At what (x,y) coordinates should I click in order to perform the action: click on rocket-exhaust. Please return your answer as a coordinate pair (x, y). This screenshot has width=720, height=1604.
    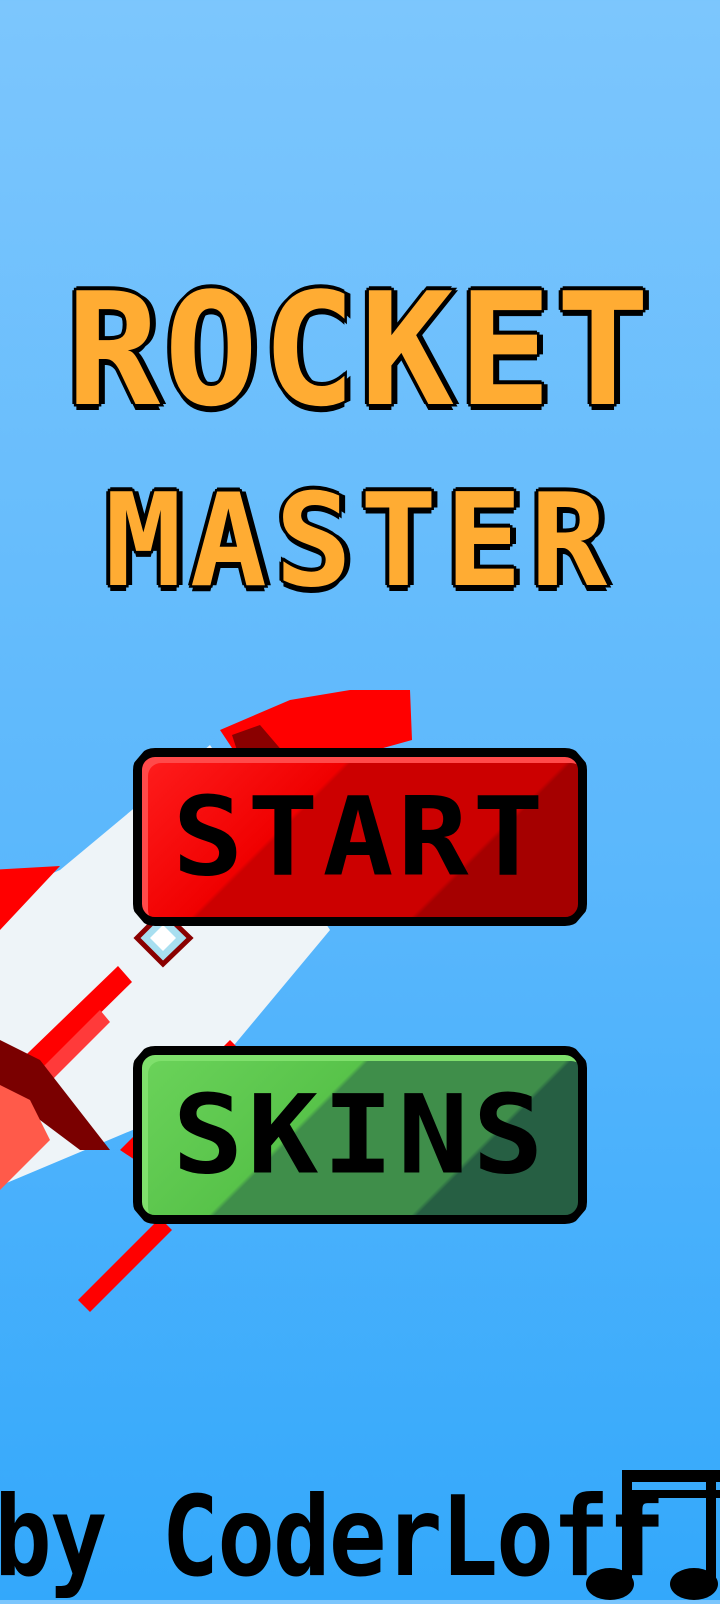
    Looking at the image, I should click on (125, 1265).